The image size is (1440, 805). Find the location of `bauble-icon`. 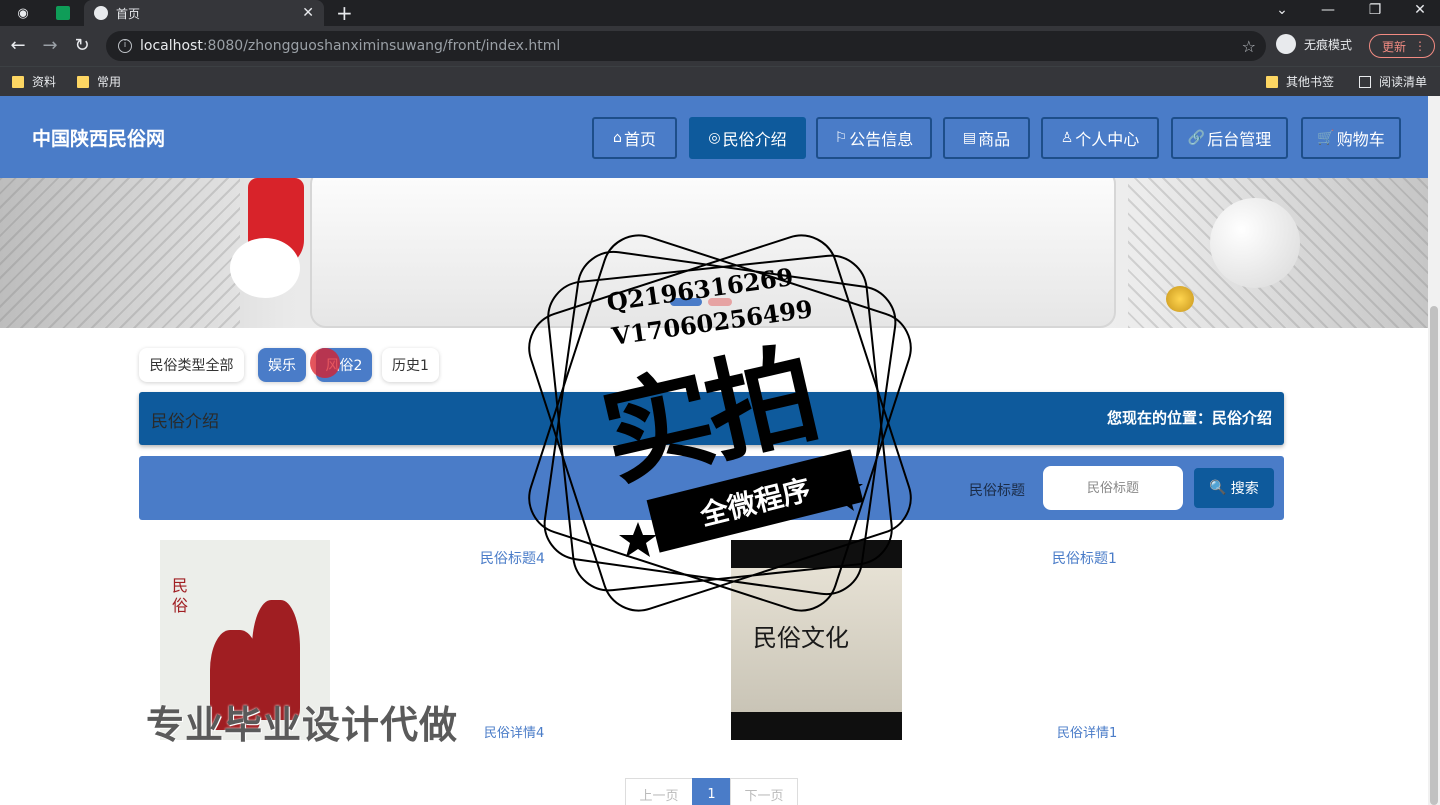

bauble-icon is located at coordinates (1255, 243).